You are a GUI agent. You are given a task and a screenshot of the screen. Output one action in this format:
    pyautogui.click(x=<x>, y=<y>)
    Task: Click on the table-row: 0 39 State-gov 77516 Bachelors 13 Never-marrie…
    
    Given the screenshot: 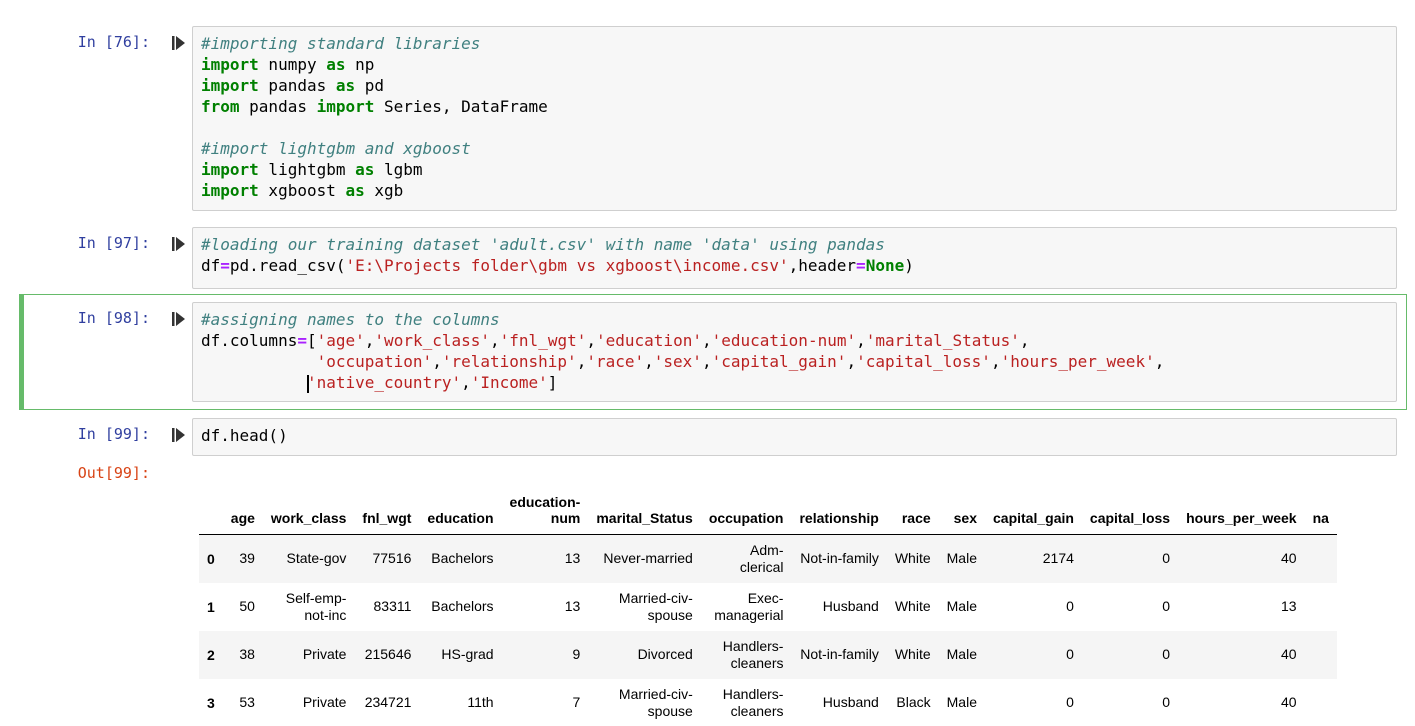 What is the action you would take?
    pyautogui.click(x=768, y=558)
    